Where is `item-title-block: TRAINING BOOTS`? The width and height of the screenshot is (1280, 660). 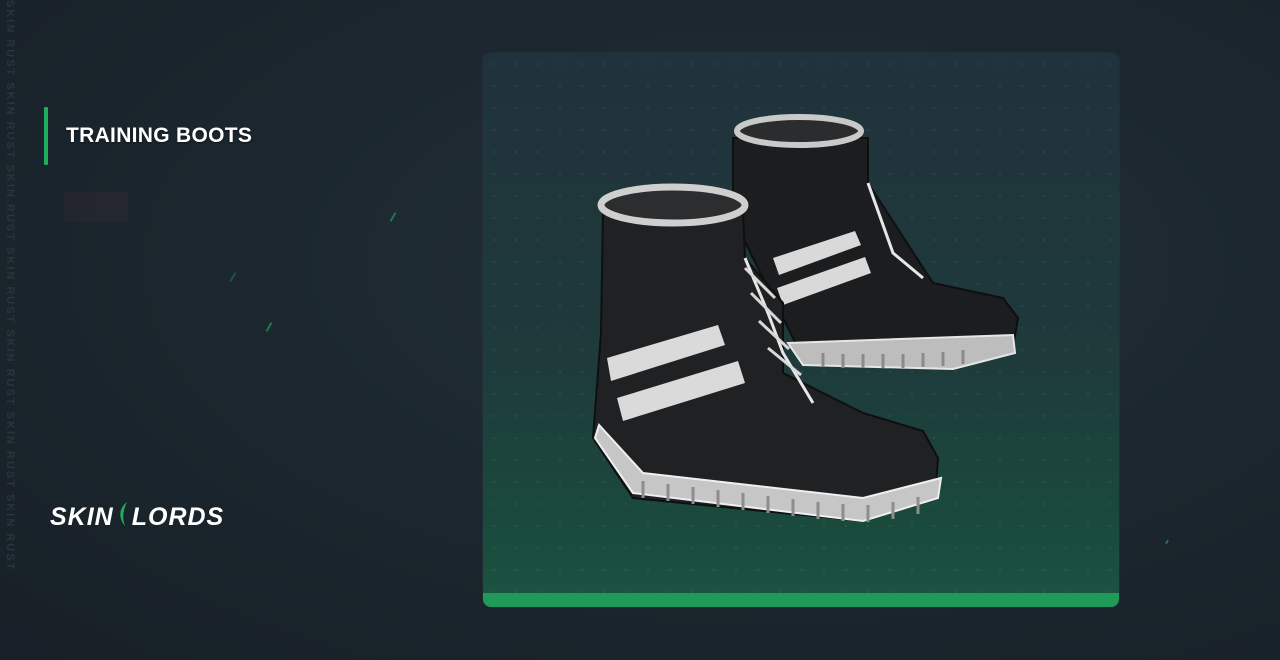 item-title-block: TRAINING BOOTS is located at coordinates (148, 136).